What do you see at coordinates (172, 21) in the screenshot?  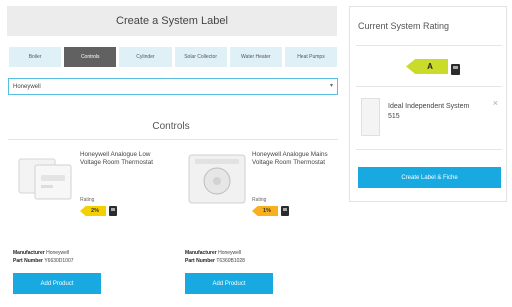 I see `page-title: Create a System Label` at bounding box center [172, 21].